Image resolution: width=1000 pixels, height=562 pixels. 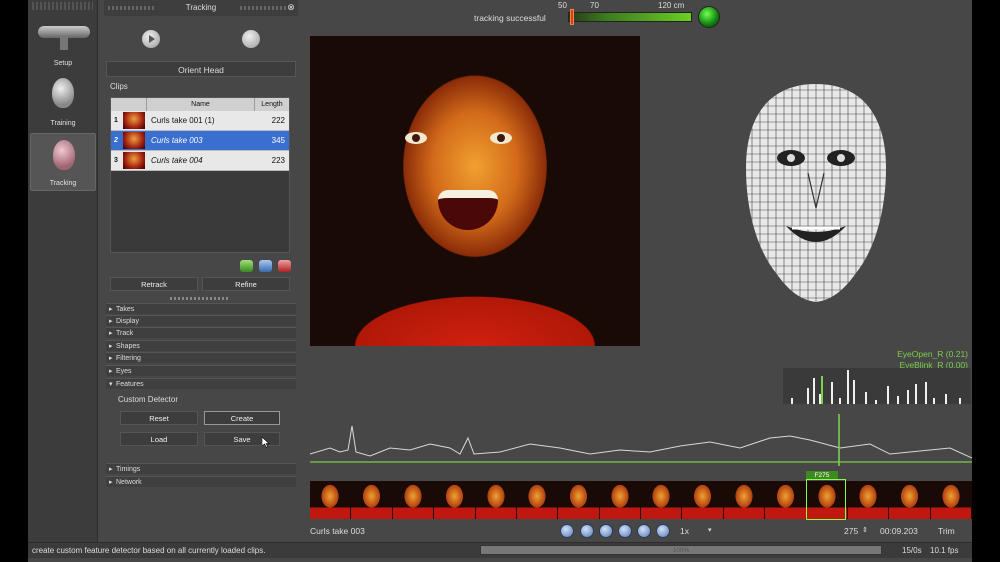 I want to click on frame-stepper-icon: ⇕, so click(x=865, y=530).